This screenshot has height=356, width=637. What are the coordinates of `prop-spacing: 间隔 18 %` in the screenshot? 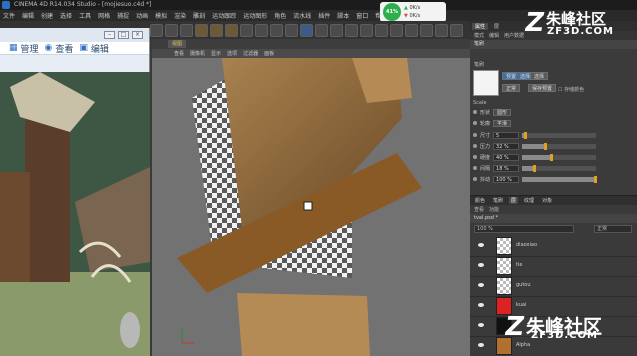 It's located at (554, 168).